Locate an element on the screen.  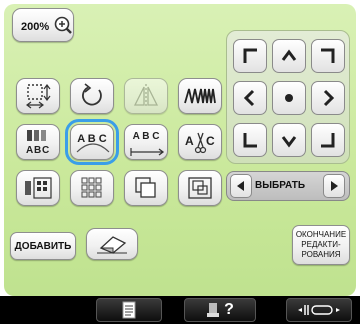
move-up-left-button is located at coordinates (250, 56).